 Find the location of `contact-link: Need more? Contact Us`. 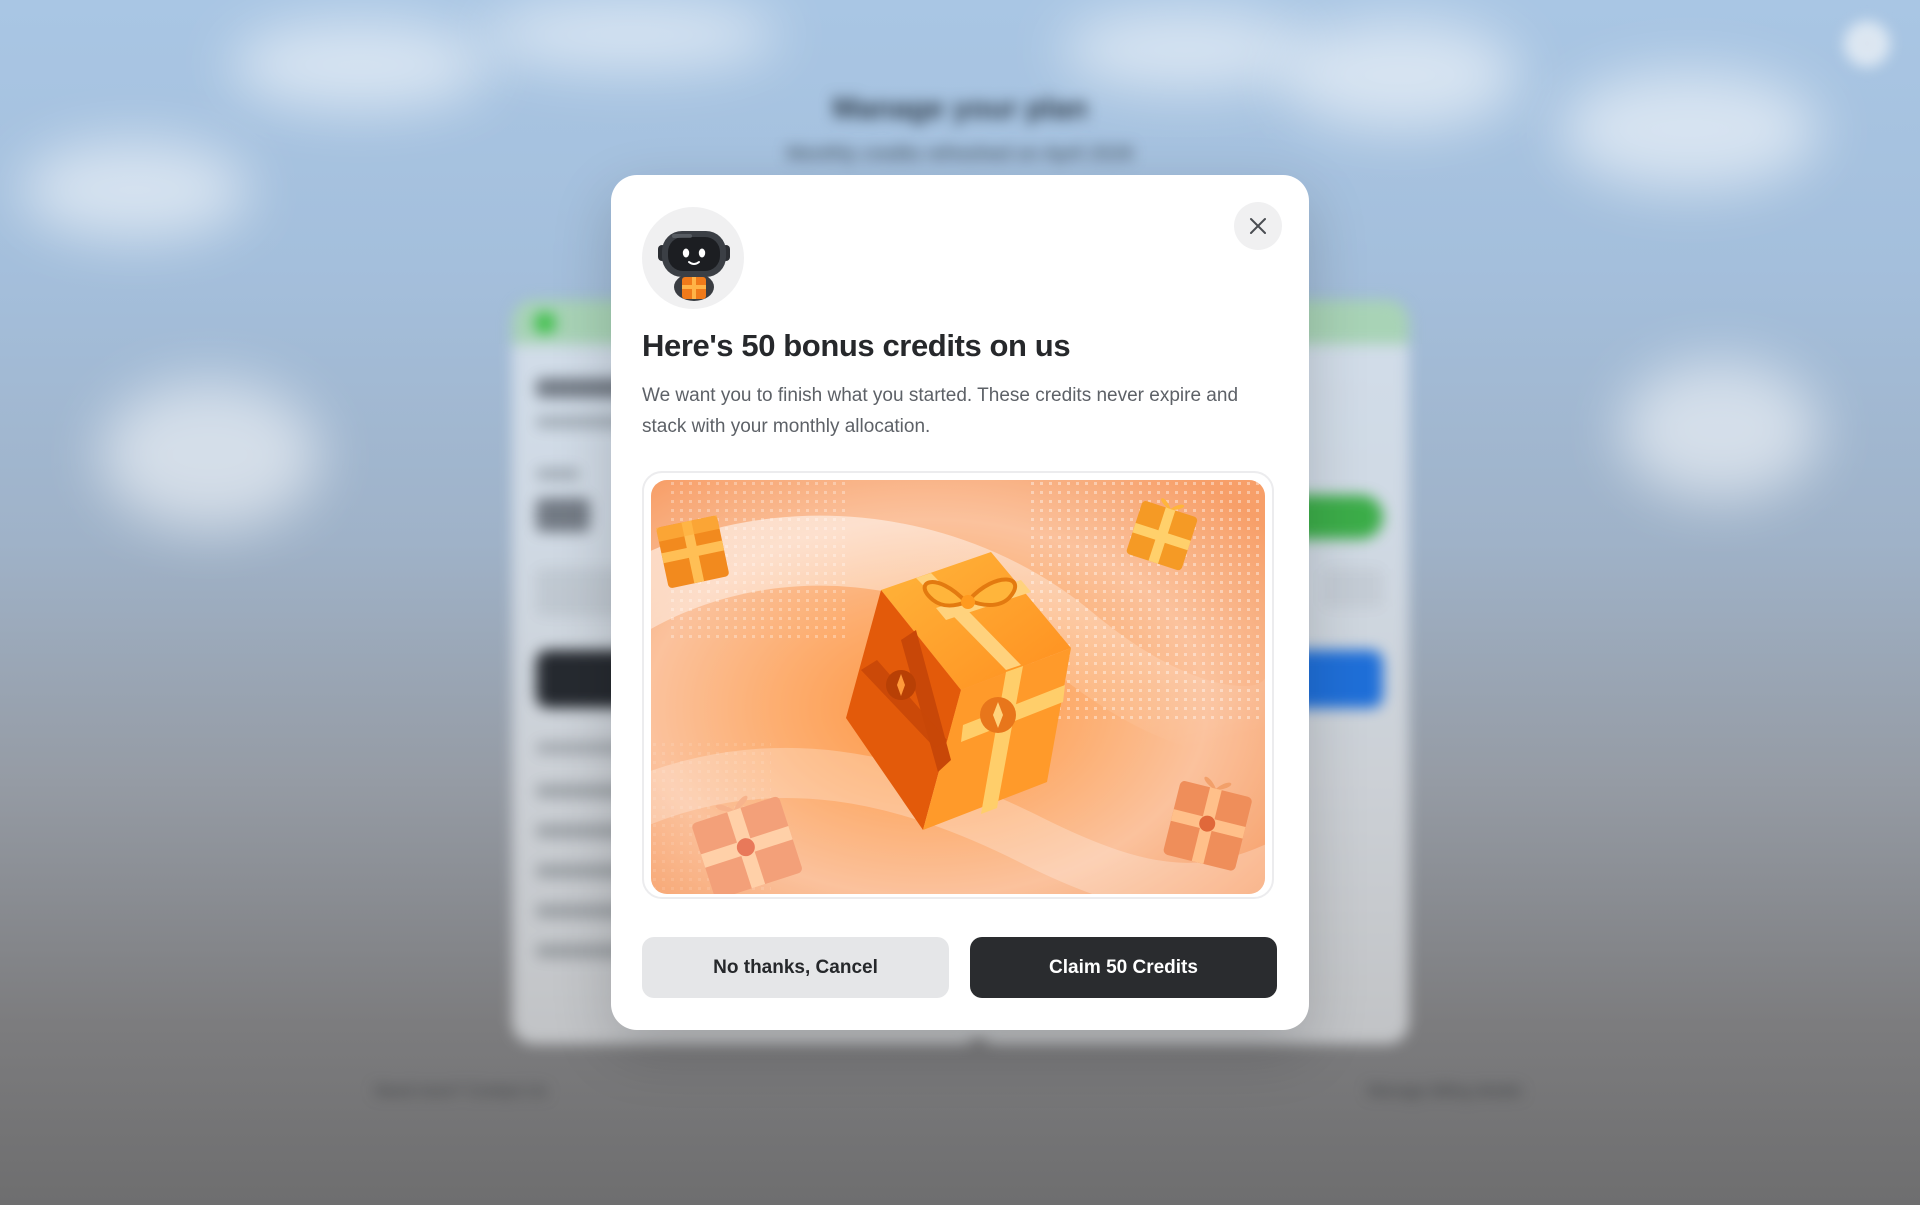

contact-link: Need more? Contact Us is located at coordinates (461, 1092).